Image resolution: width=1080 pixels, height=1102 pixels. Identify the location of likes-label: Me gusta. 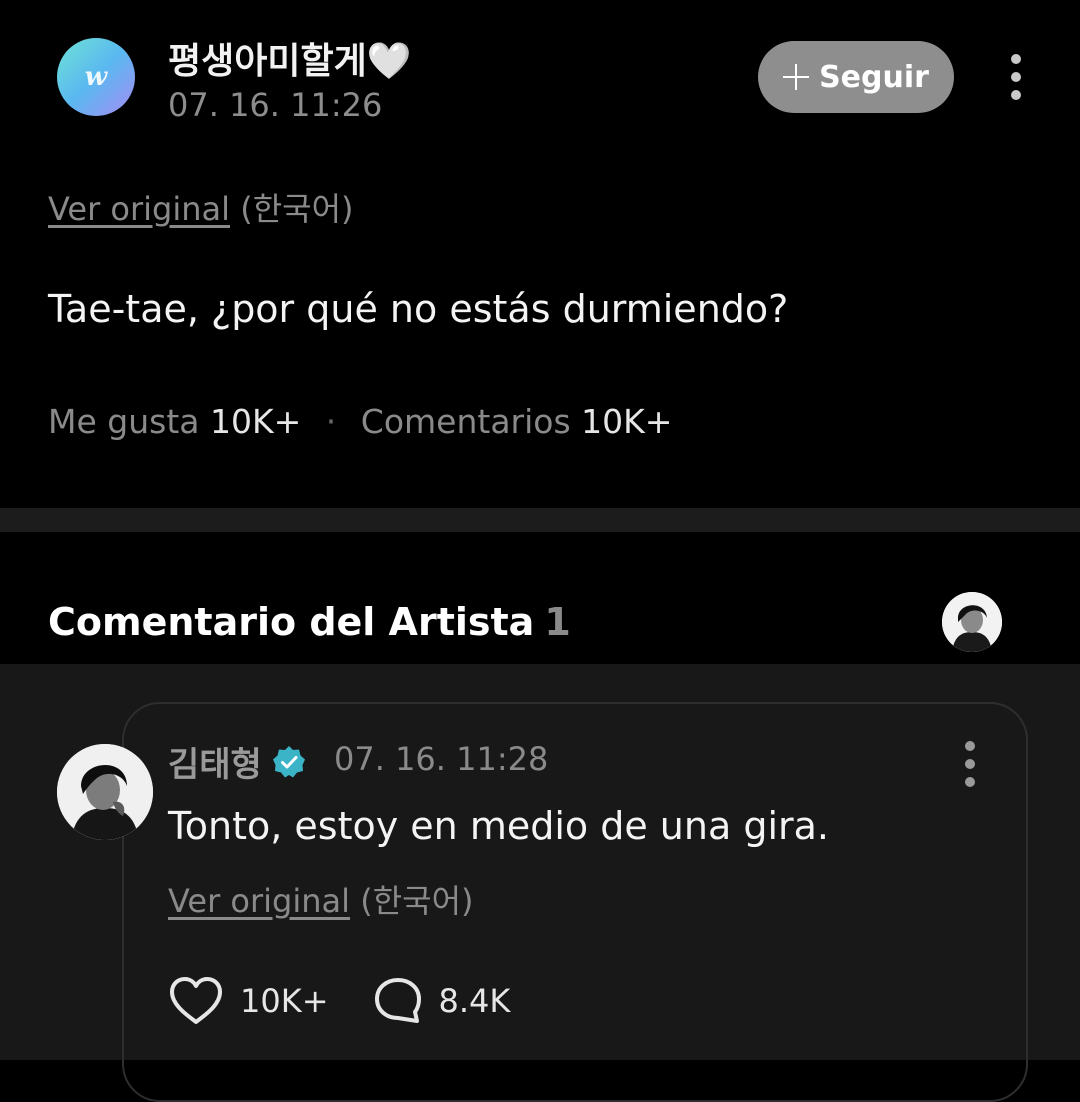
(123, 421).